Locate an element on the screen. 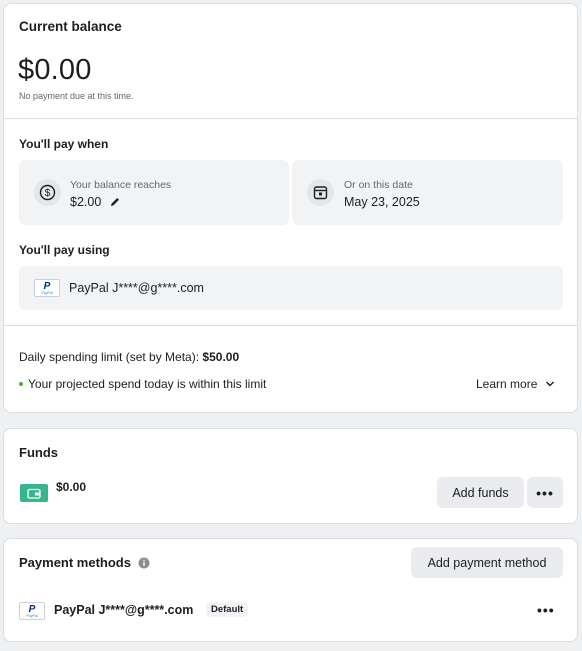  payment-method-more-button: ••• is located at coordinates (546, 610).